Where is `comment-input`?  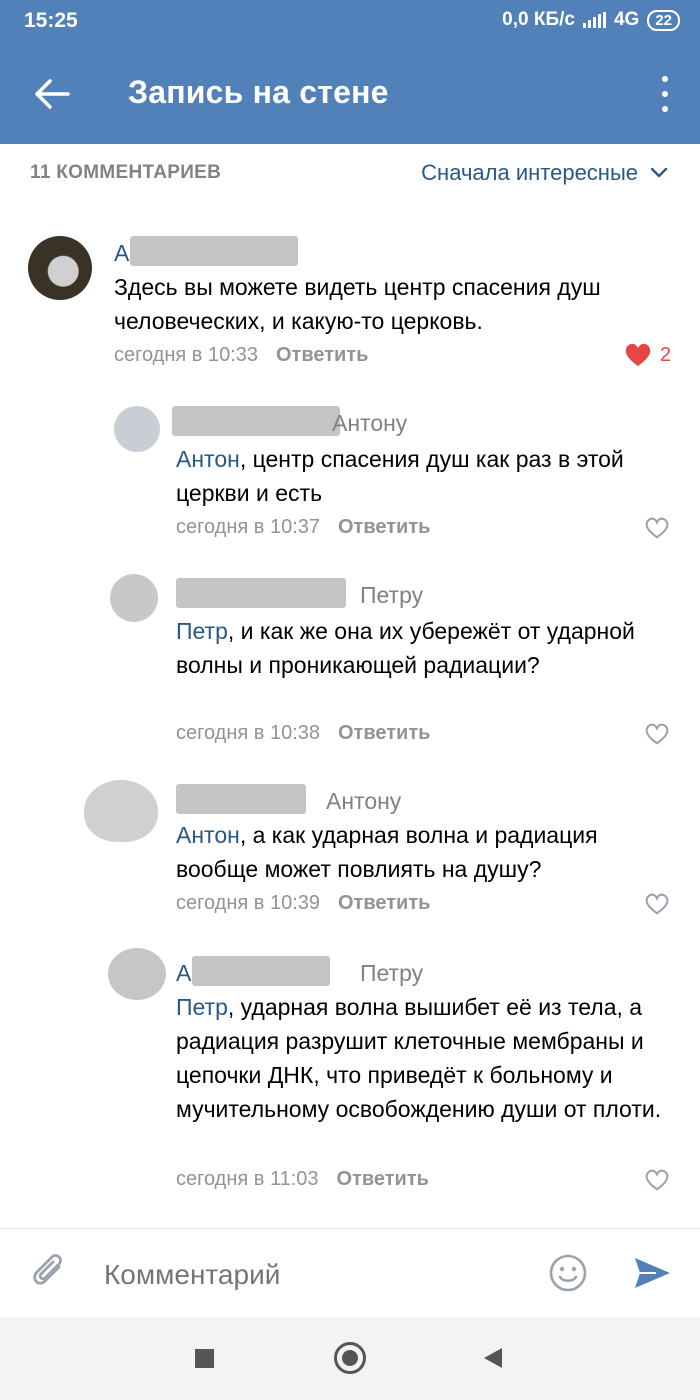
comment-input is located at coordinates (304, 1275).